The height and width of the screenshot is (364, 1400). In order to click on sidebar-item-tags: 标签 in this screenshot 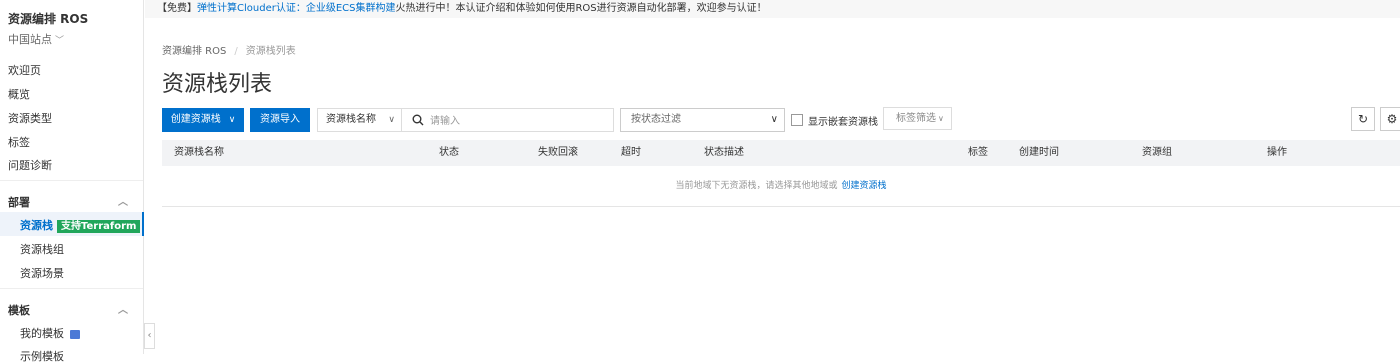, I will do `click(19, 142)`.